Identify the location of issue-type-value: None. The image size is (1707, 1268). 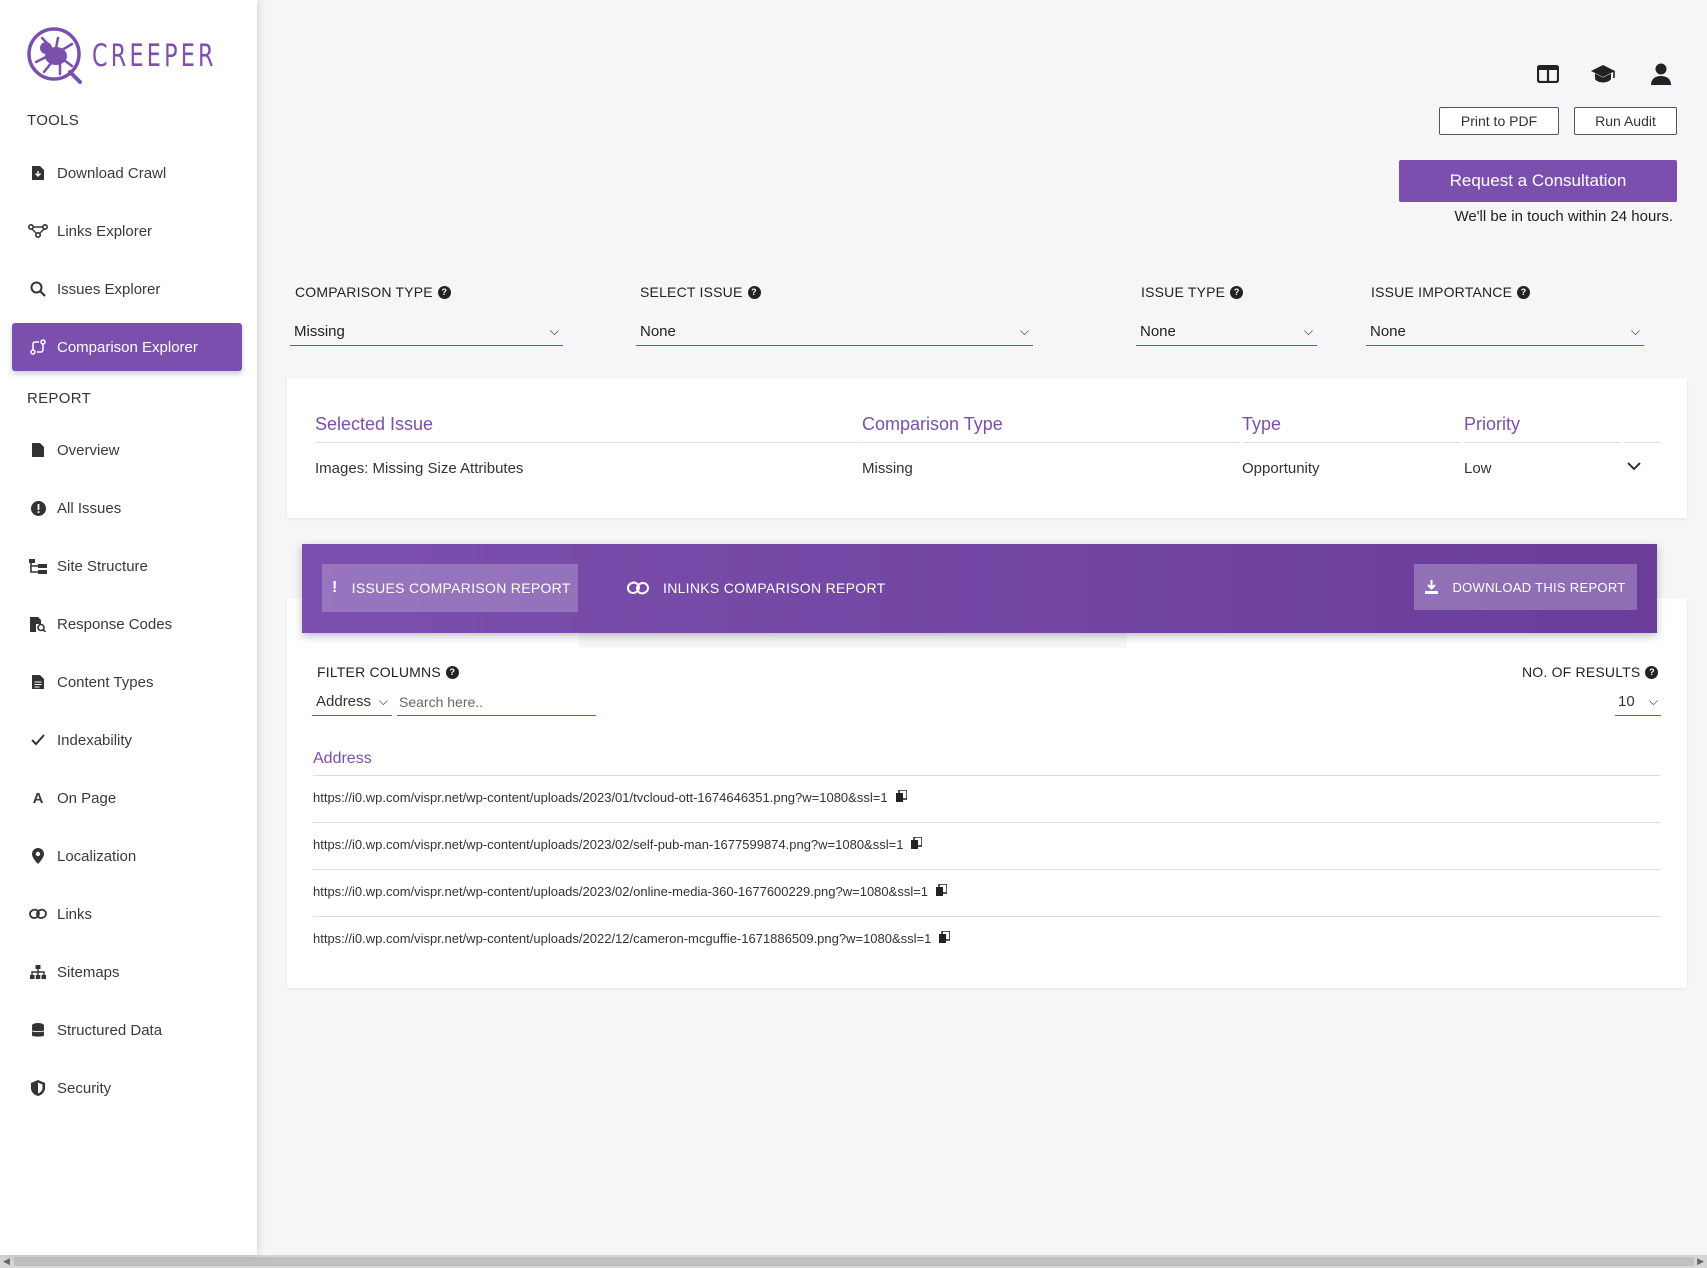
(1158, 331).